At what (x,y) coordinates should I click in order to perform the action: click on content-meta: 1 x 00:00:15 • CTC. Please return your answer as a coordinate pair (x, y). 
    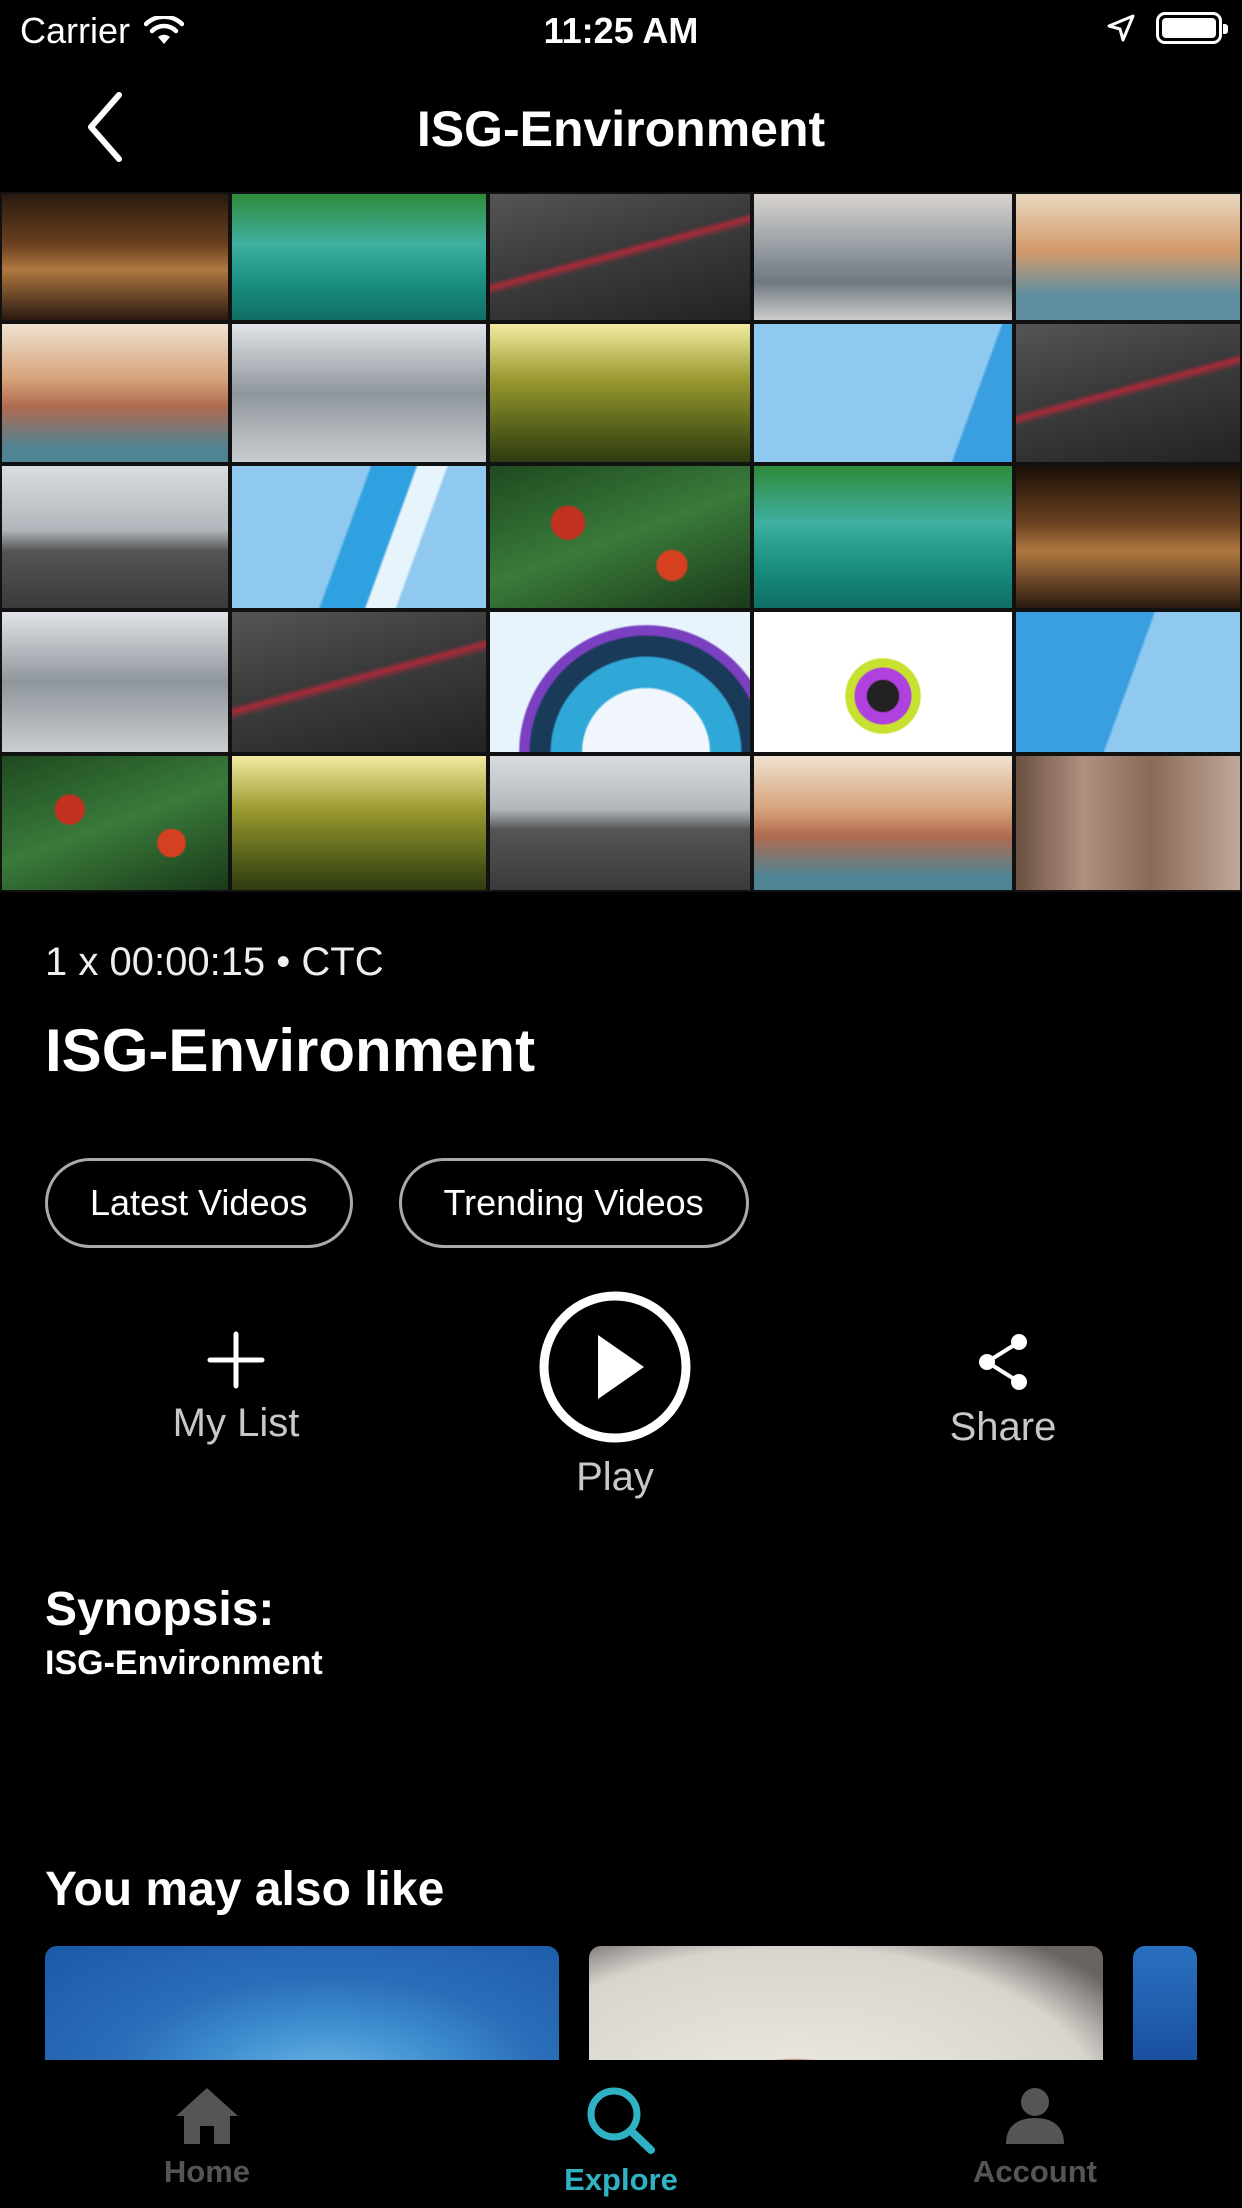
    Looking at the image, I should click on (214, 962).